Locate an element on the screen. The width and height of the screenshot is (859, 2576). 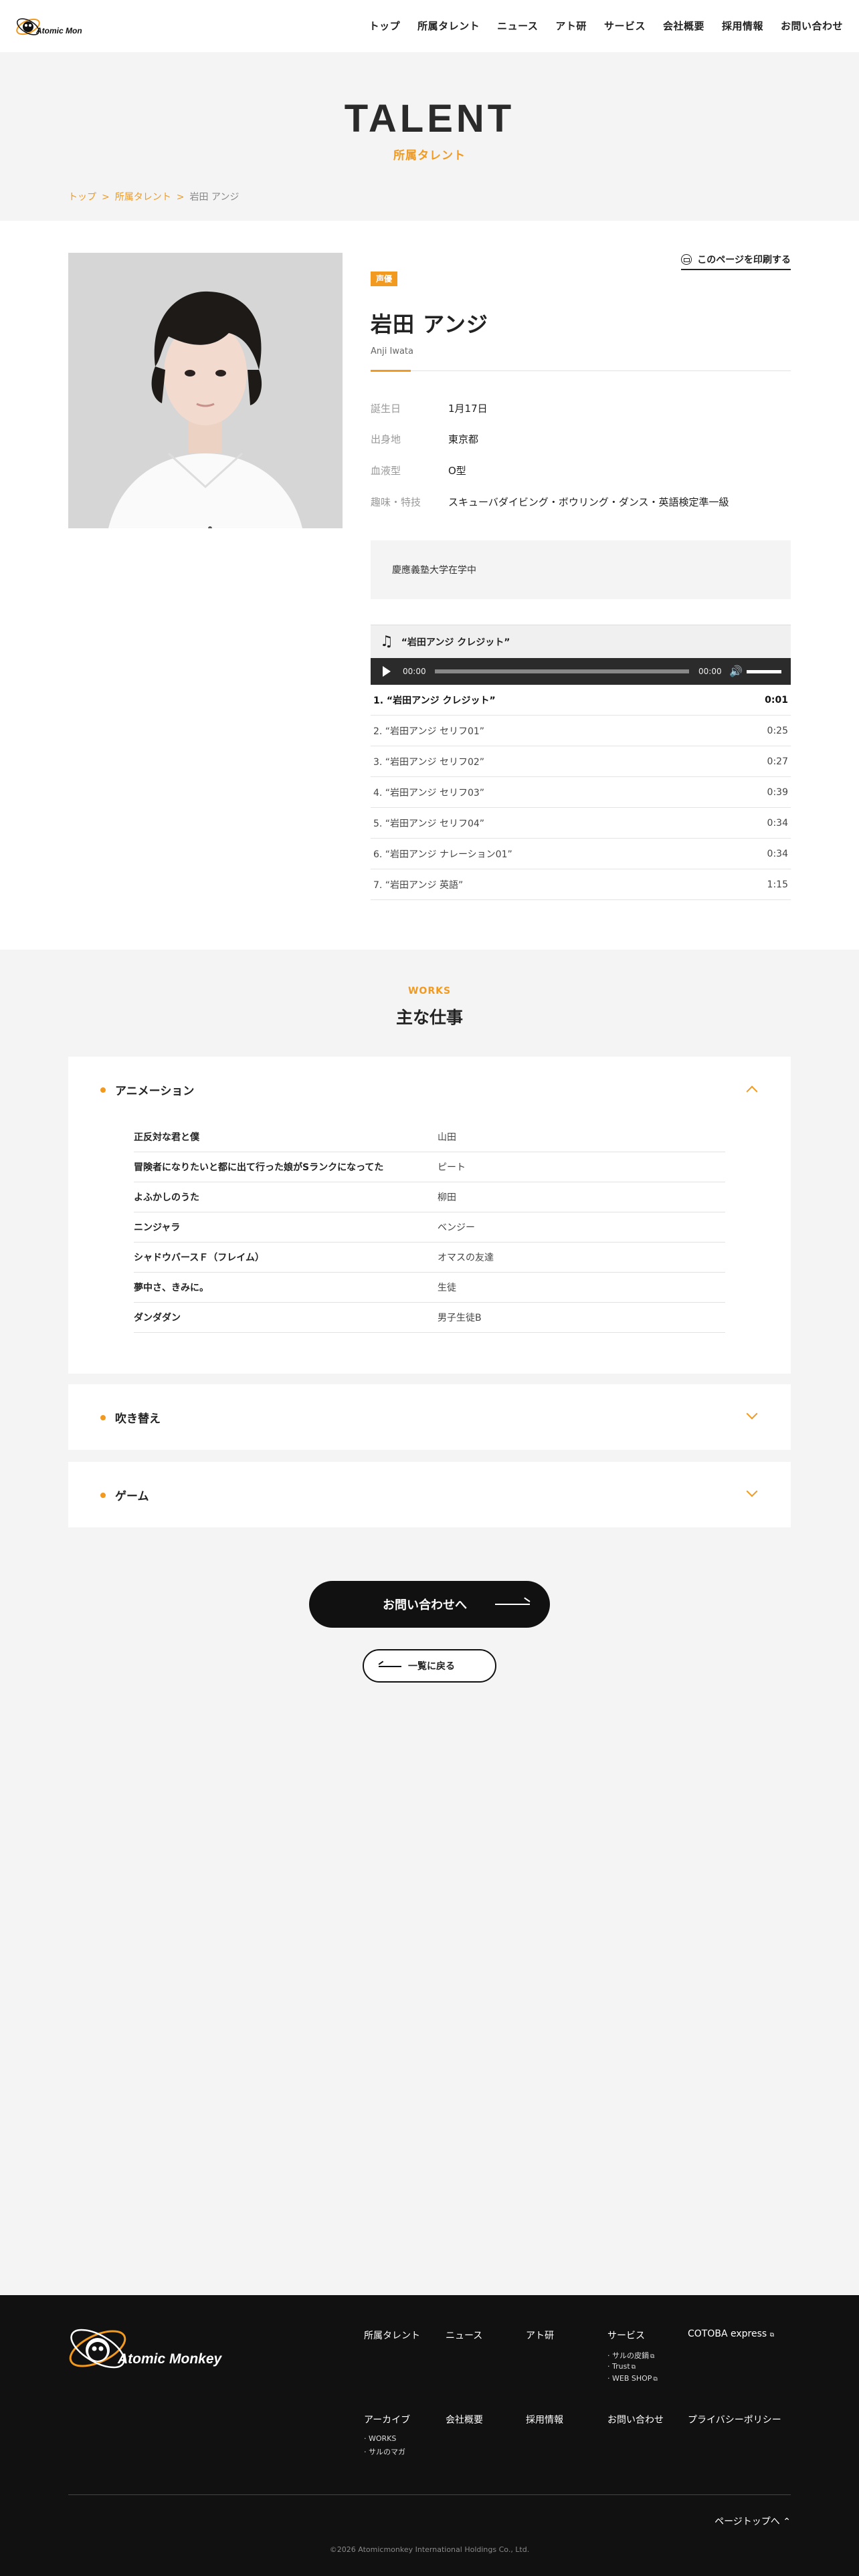
work-role: ピート is located at coordinates (452, 1167).